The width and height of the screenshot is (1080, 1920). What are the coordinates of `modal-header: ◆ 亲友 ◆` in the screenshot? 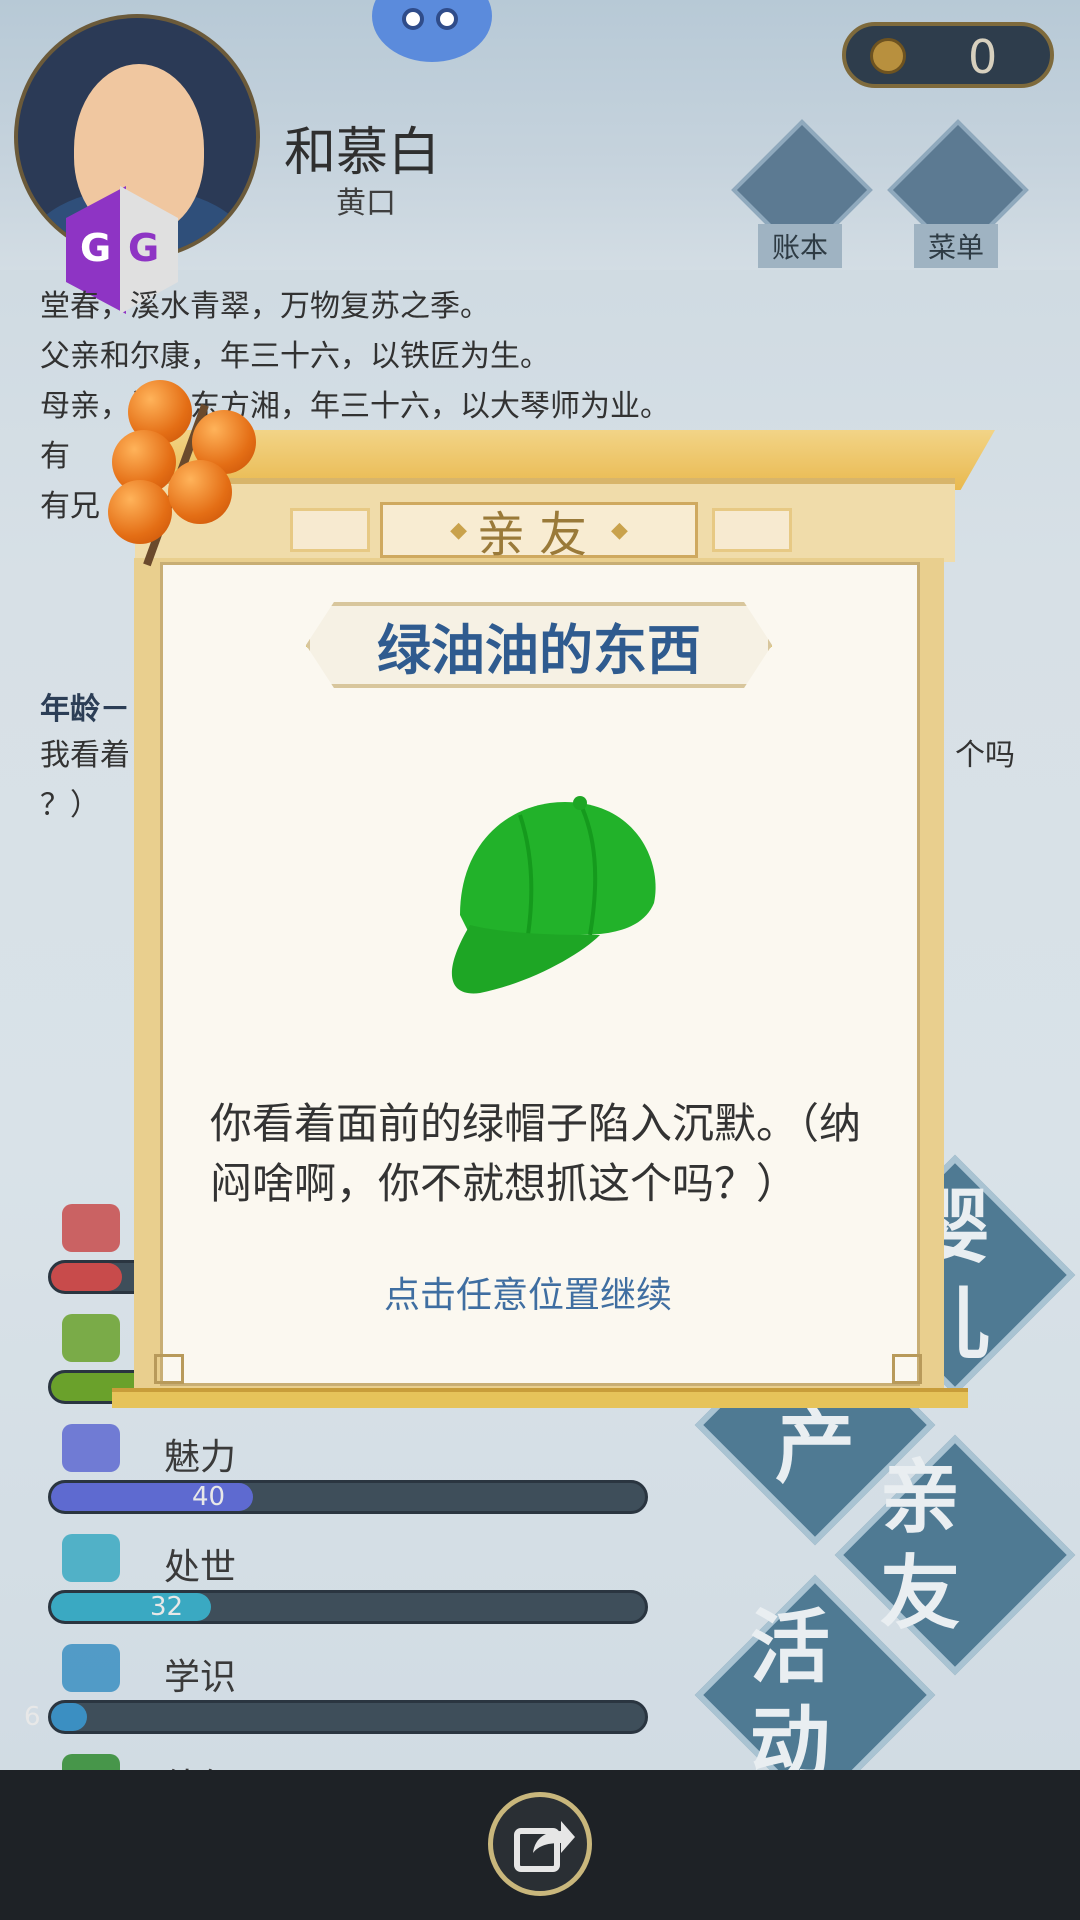 It's located at (539, 532).